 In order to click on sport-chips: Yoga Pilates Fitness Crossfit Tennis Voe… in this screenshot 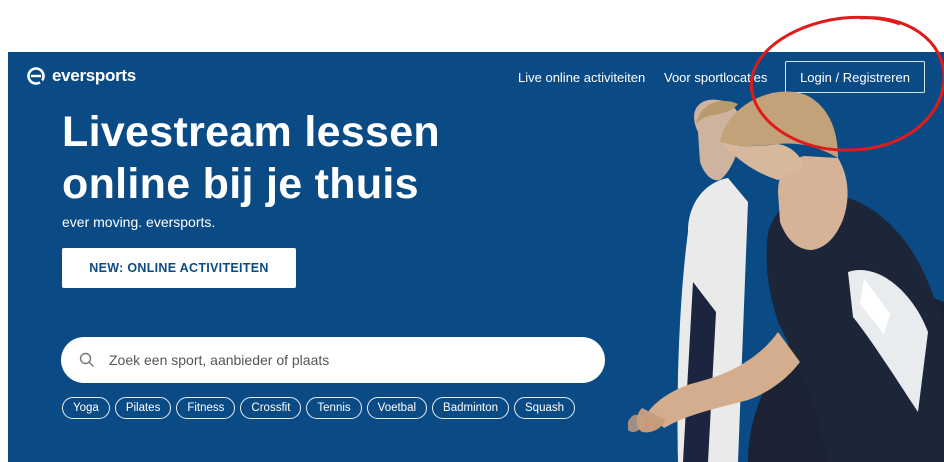, I will do `click(319, 408)`.